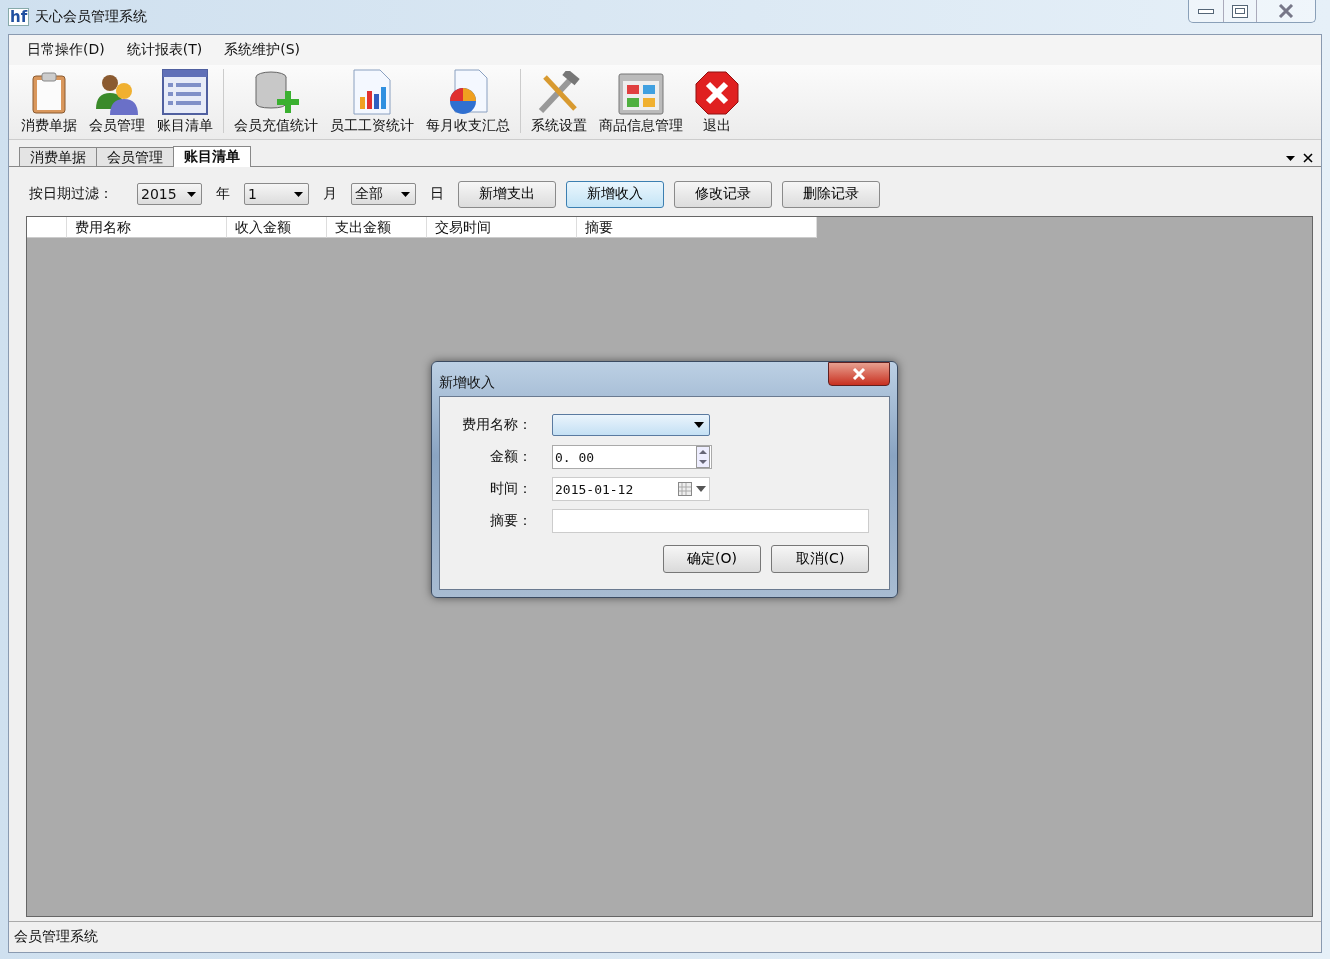 The image size is (1330, 959). I want to click on date-picker: 2015-01-12, so click(631, 489).